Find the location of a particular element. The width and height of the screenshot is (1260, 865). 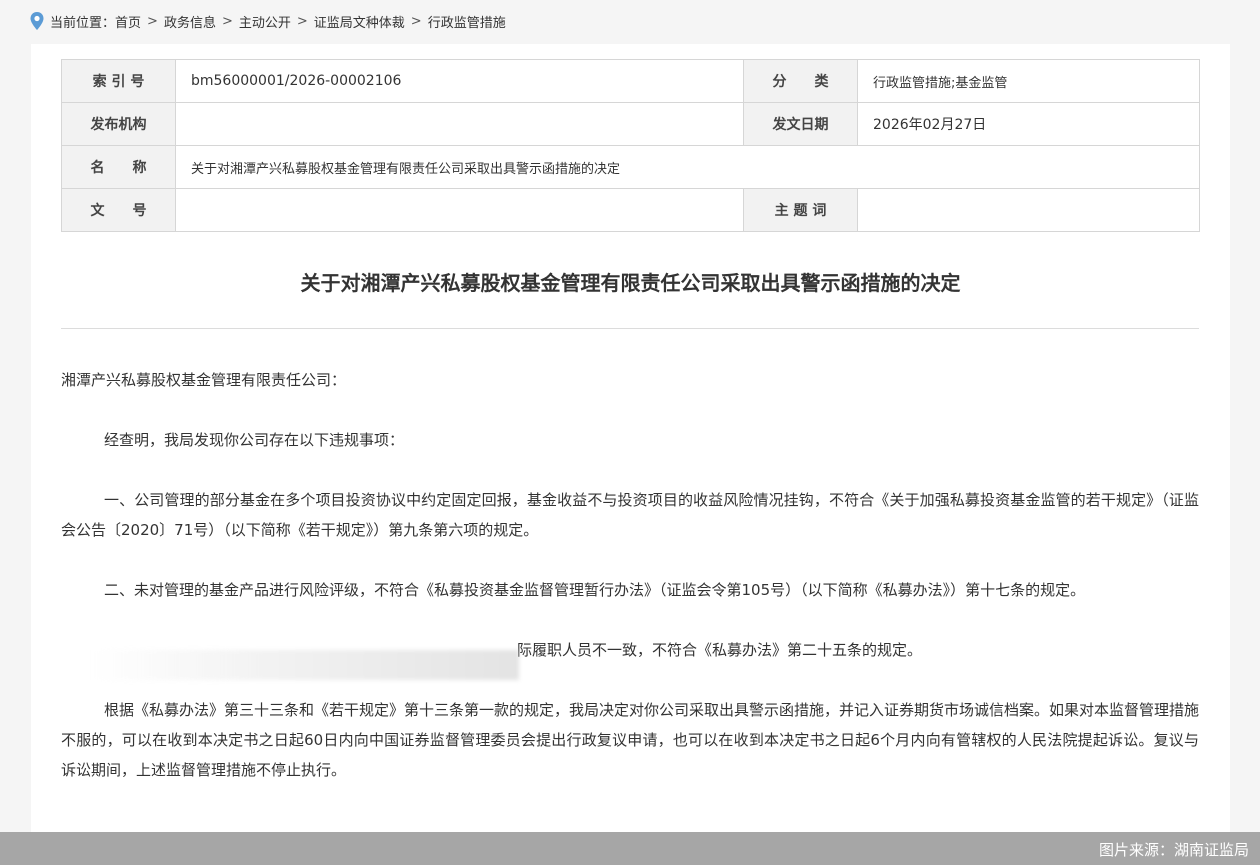

name-value: 关于对湘潭产兴私募股权基金管理有限责任公司采取出具警示函措施的决定 is located at coordinates (687, 167).